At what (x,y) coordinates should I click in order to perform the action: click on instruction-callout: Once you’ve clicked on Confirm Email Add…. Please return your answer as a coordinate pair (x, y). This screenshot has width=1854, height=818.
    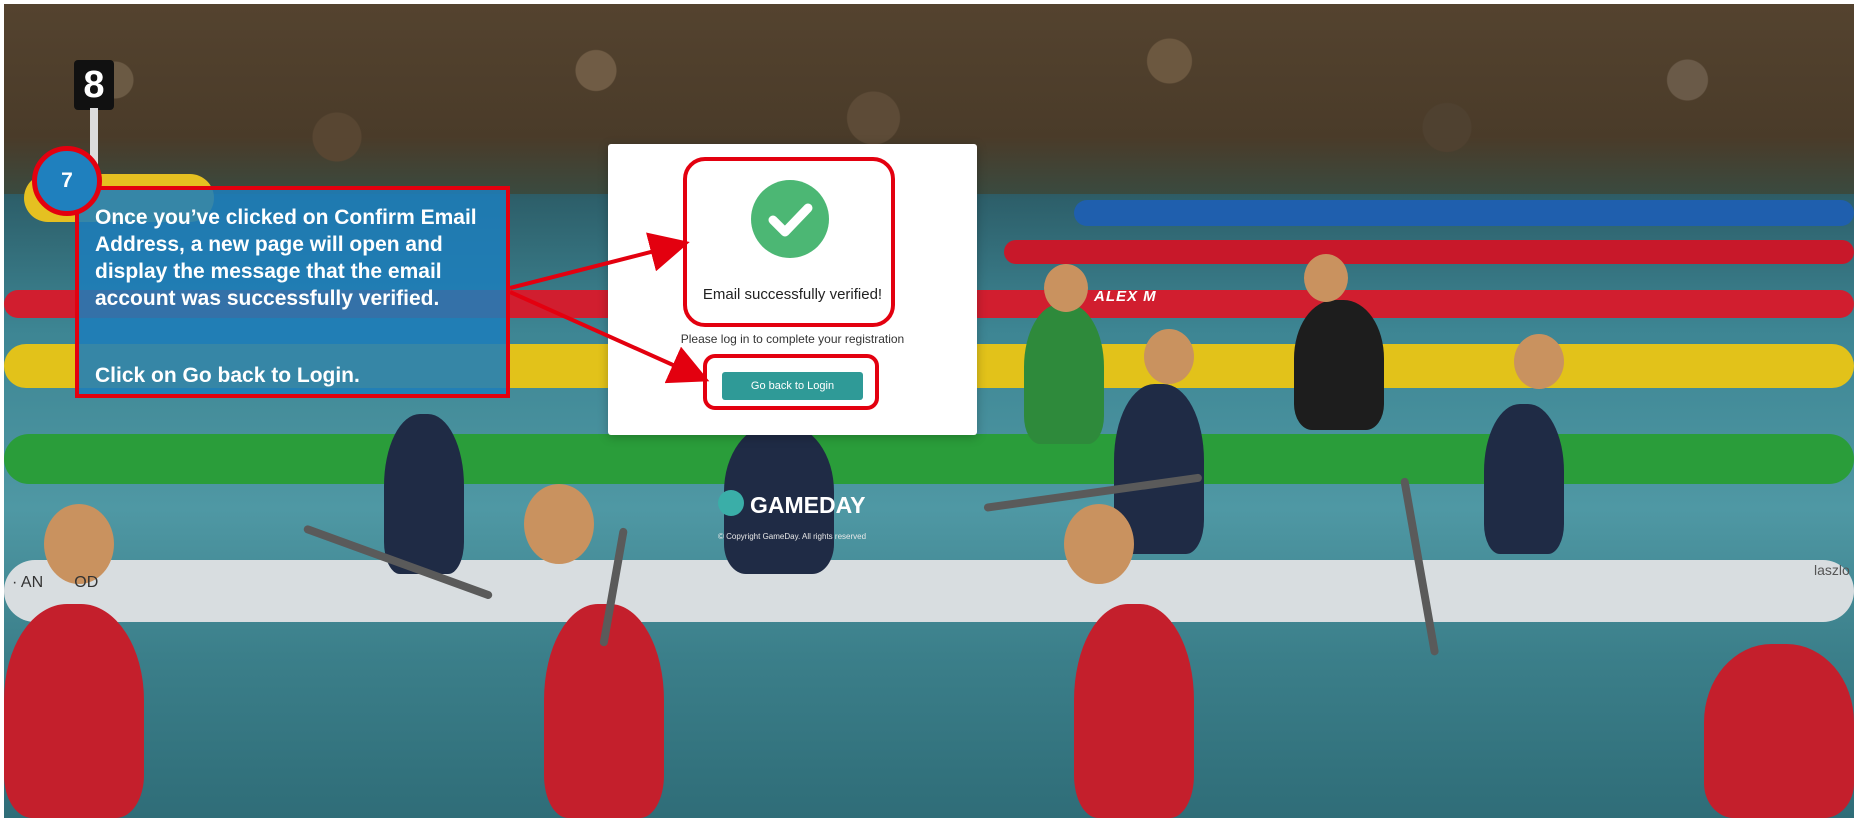
    Looking at the image, I should click on (292, 292).